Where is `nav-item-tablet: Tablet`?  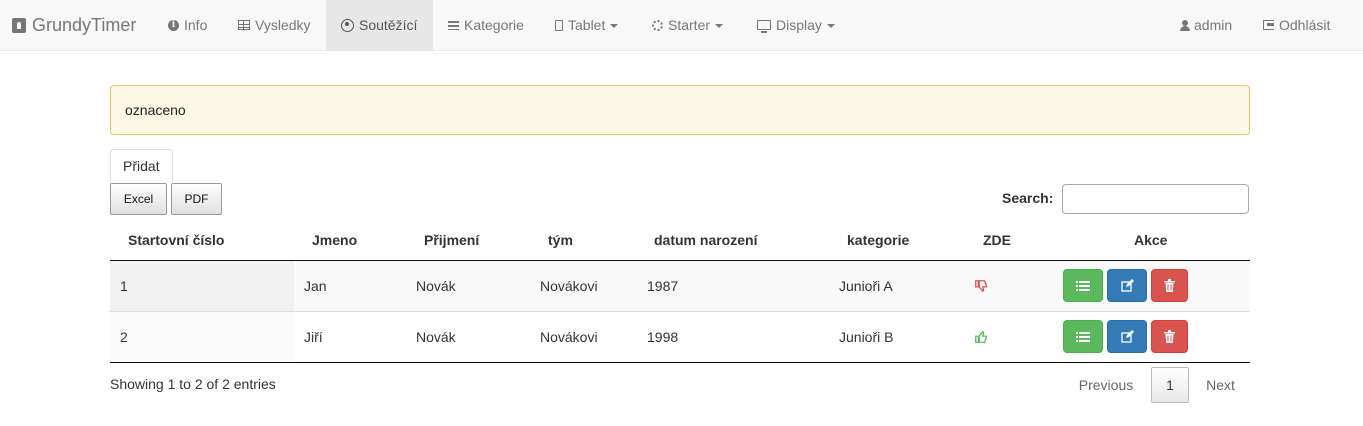
nav-item-tablet: Tablet is located at coordinates (586, 25).